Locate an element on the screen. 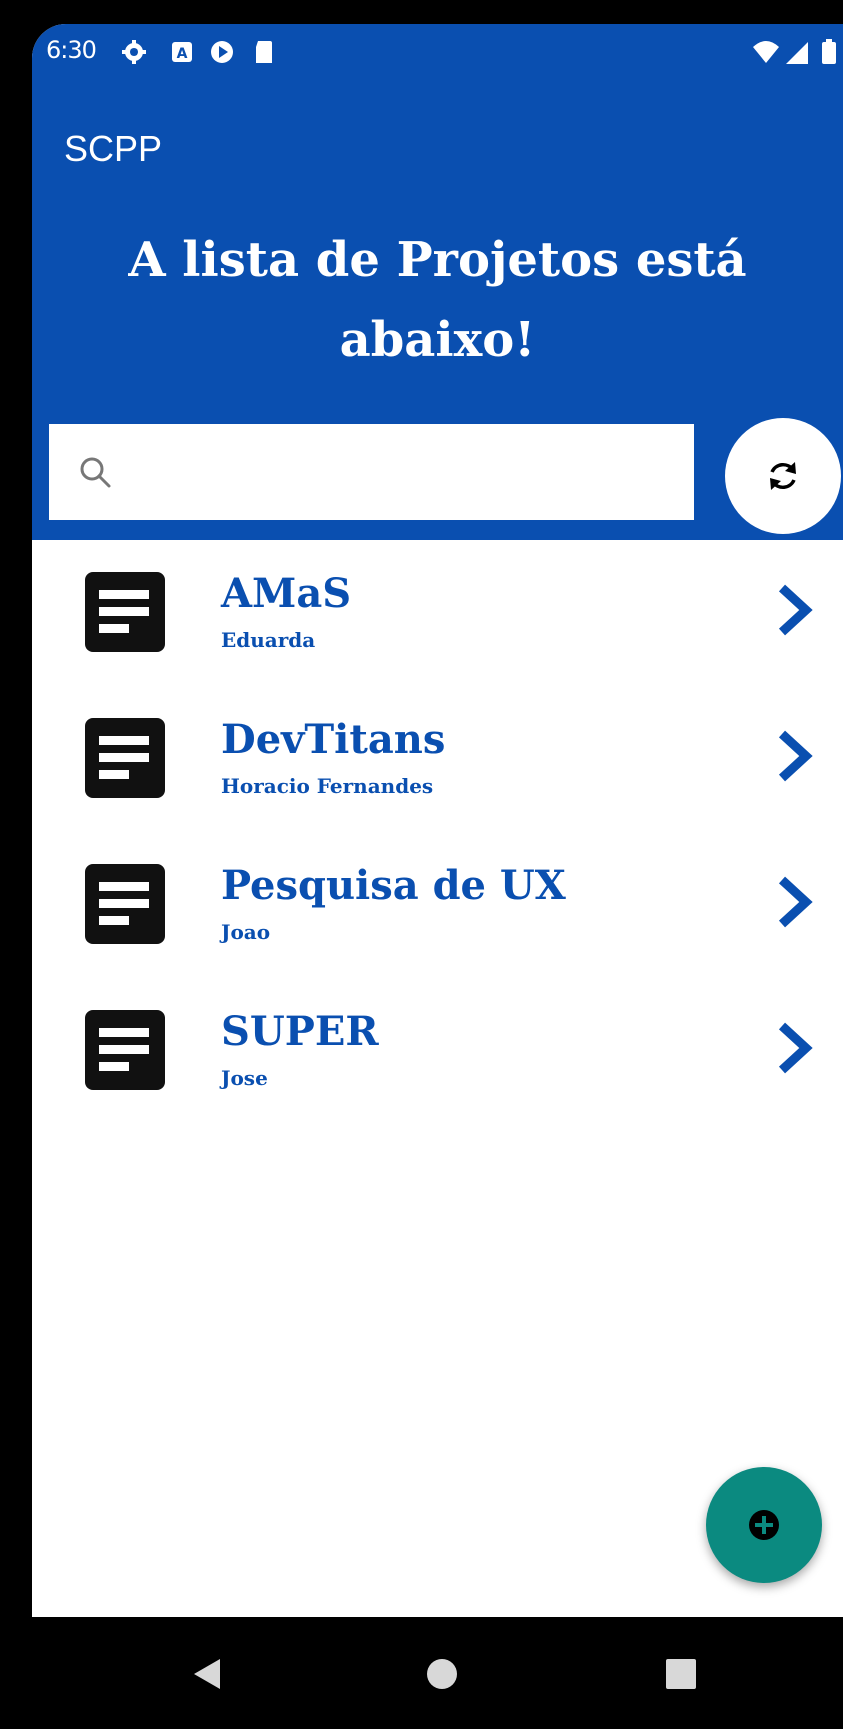 This screenshot has height=1729, width=843. svg-text: A is located at coordinates (182, 54).